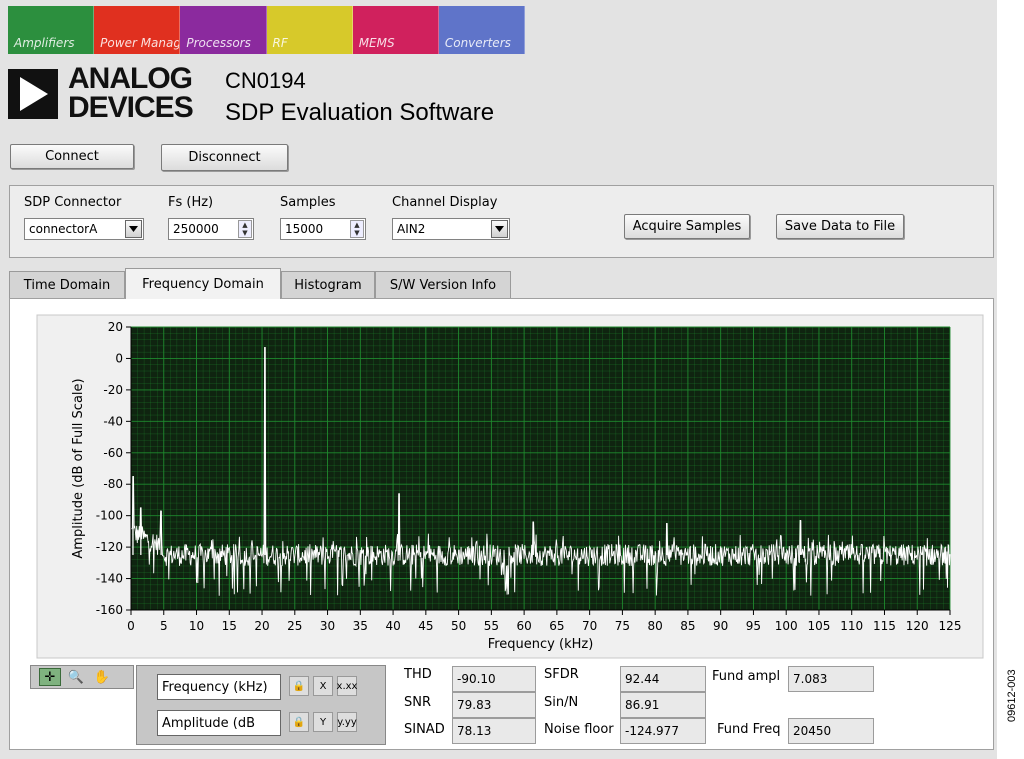  Describe the element at coordinates (418, 674) in the screenshot. I see `thd-label: THD` at that location.